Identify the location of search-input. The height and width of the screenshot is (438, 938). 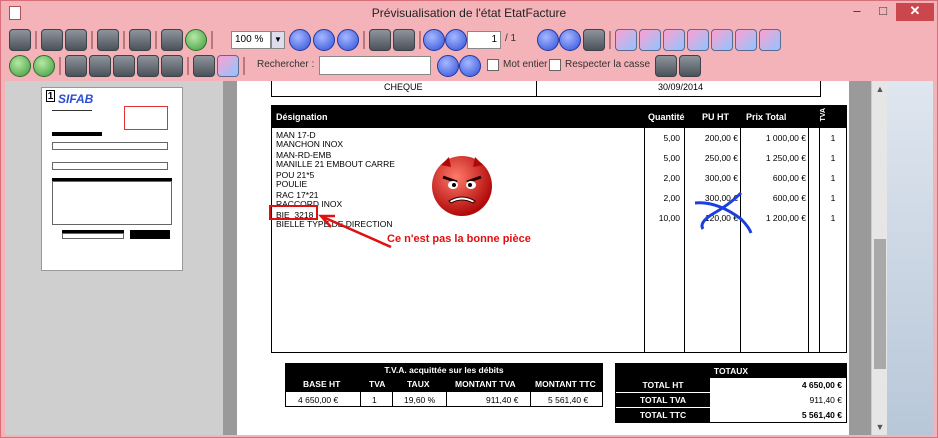
(375, 65).